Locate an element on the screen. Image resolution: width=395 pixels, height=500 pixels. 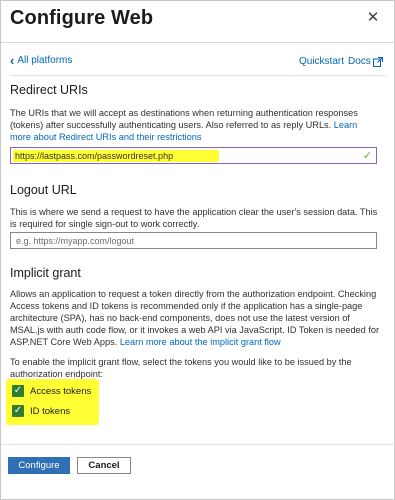
implicit-learn-more-link: Learn more about the implicit grant flow is located at coordinates (200, 342).